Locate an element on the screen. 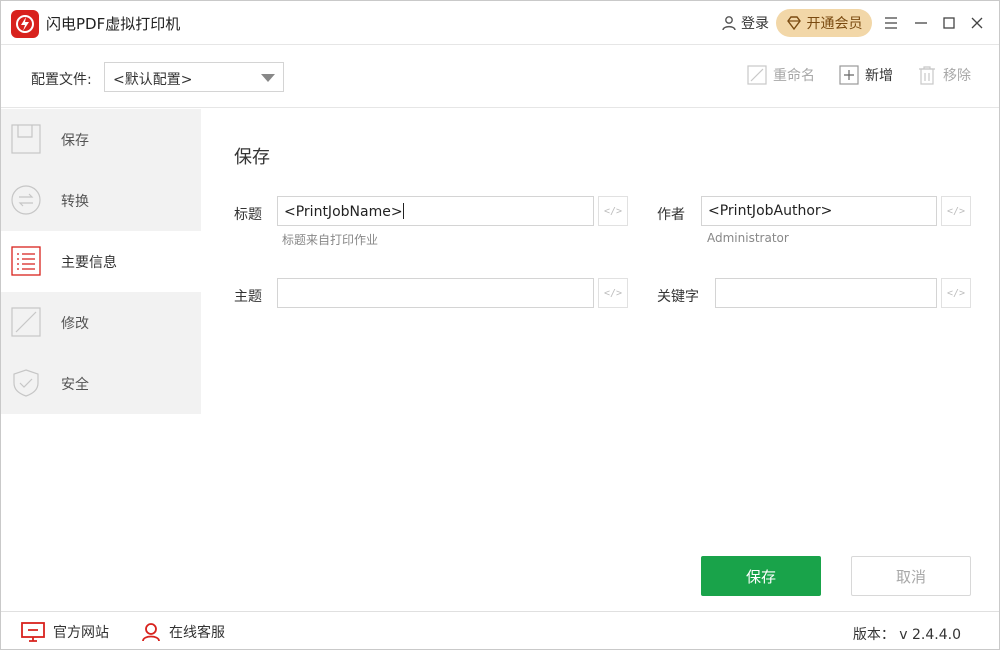  sidebar-item-label: 修改 is located at coordinates (75, 324).